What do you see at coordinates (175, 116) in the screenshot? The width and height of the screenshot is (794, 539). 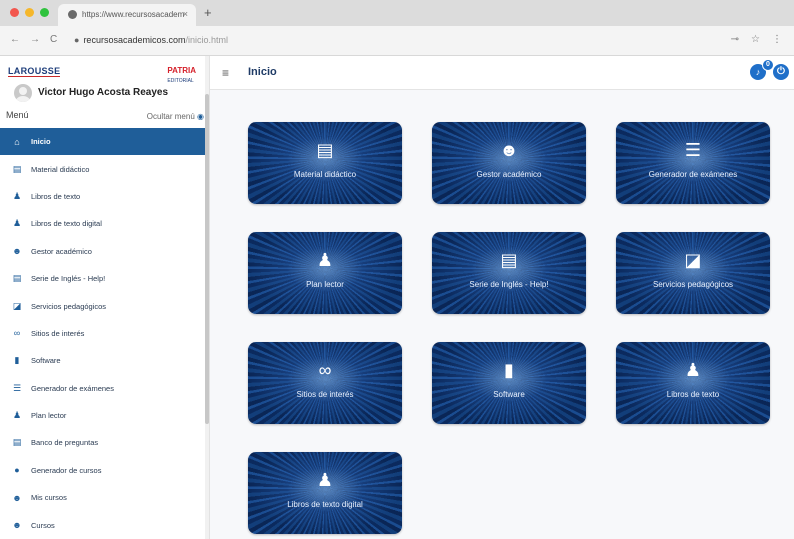 I see `hide-menu-button: Ocultar menú ◉` at bounding box center [175, 116].